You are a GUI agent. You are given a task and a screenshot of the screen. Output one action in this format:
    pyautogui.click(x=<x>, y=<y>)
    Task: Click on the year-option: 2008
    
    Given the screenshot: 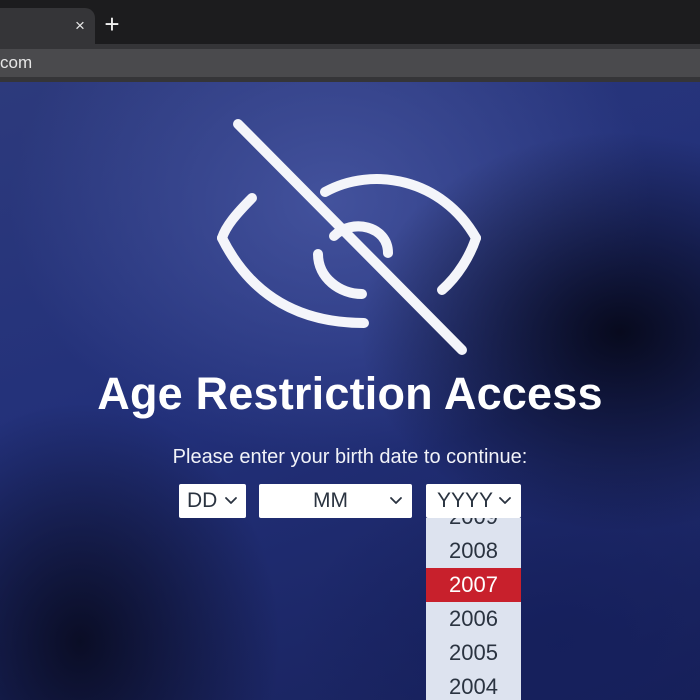 What is the action you would take?
    pyautogui.click(x=473, y=551)
    